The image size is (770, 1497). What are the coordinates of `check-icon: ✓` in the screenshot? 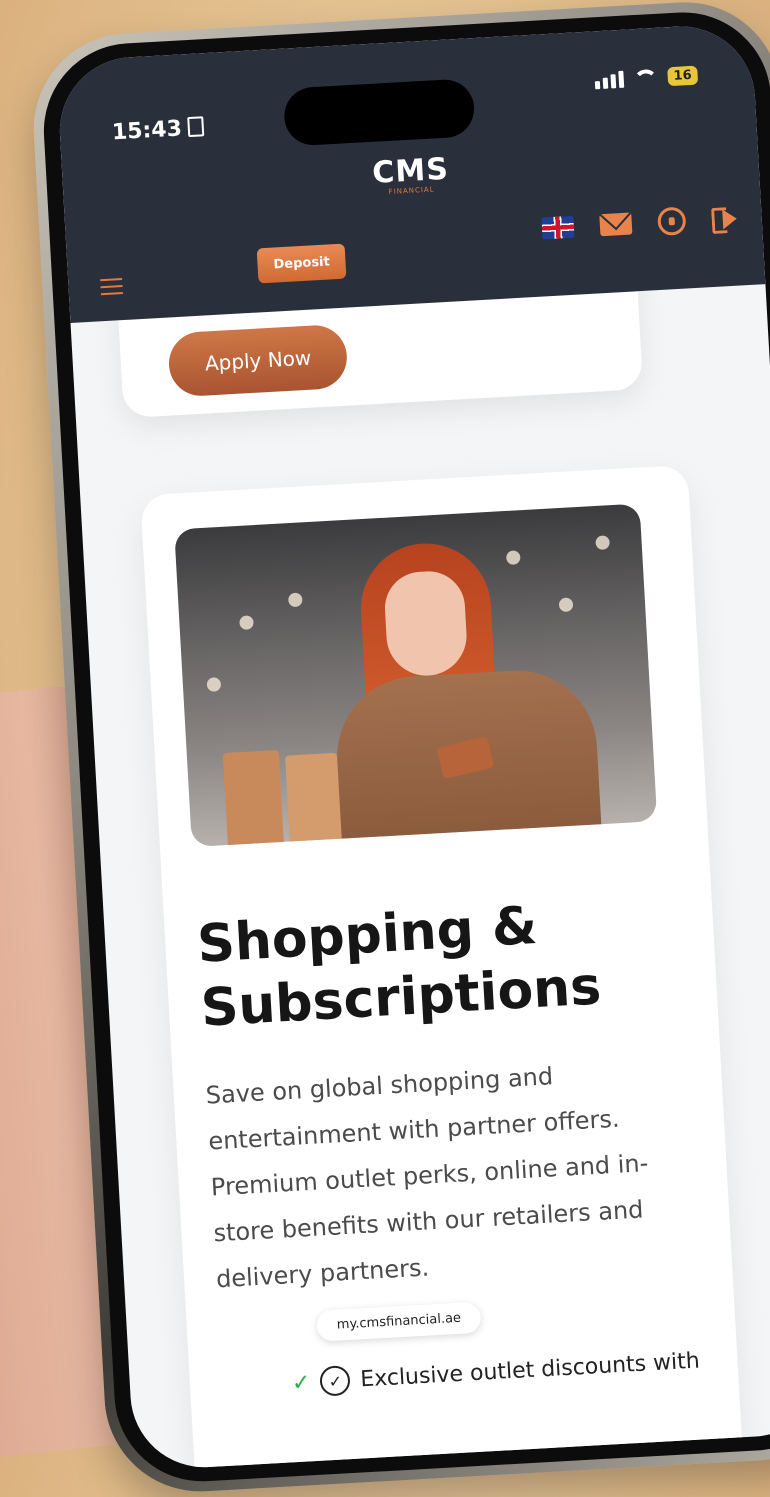 It's located at (301, 1382).